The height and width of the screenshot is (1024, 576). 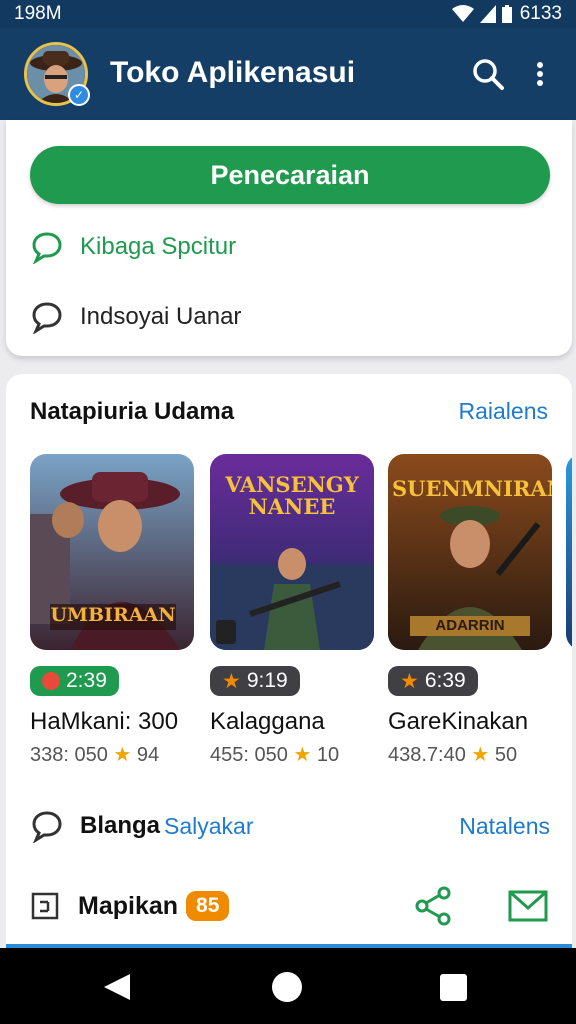 What do you see at coordinates (470, 552) in the screenshot?
I see `game-thumbnail: SUENMNIRAN ADARRIN` at bounding box center [470, 552].